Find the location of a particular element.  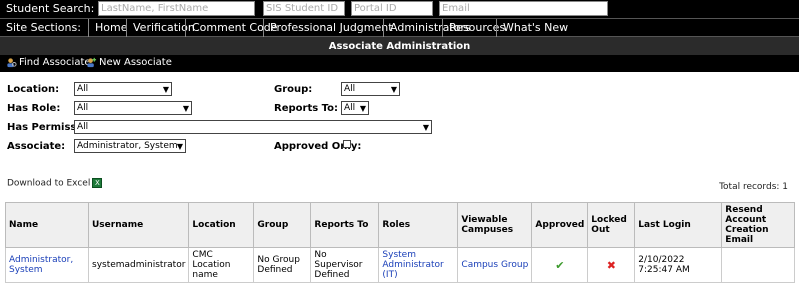

col-group: Group is located at coordinates (282, 225).